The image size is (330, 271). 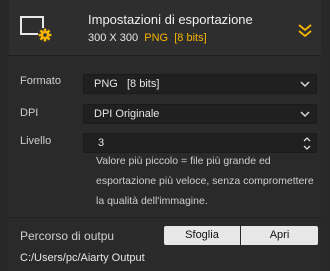 I want to click on format-value: PNG [8 bits], so click(x=127, y=84).